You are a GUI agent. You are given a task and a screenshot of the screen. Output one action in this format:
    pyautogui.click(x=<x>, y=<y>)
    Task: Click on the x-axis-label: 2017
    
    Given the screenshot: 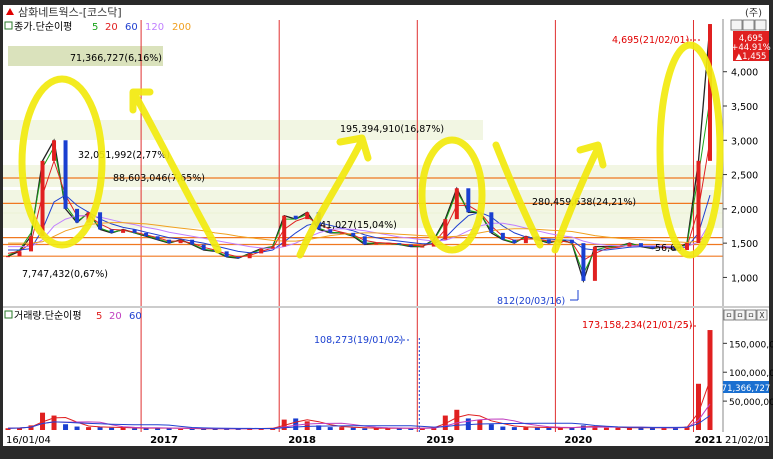 What is the action you would take?
    pyautogui.click(x=164, y=440)
    